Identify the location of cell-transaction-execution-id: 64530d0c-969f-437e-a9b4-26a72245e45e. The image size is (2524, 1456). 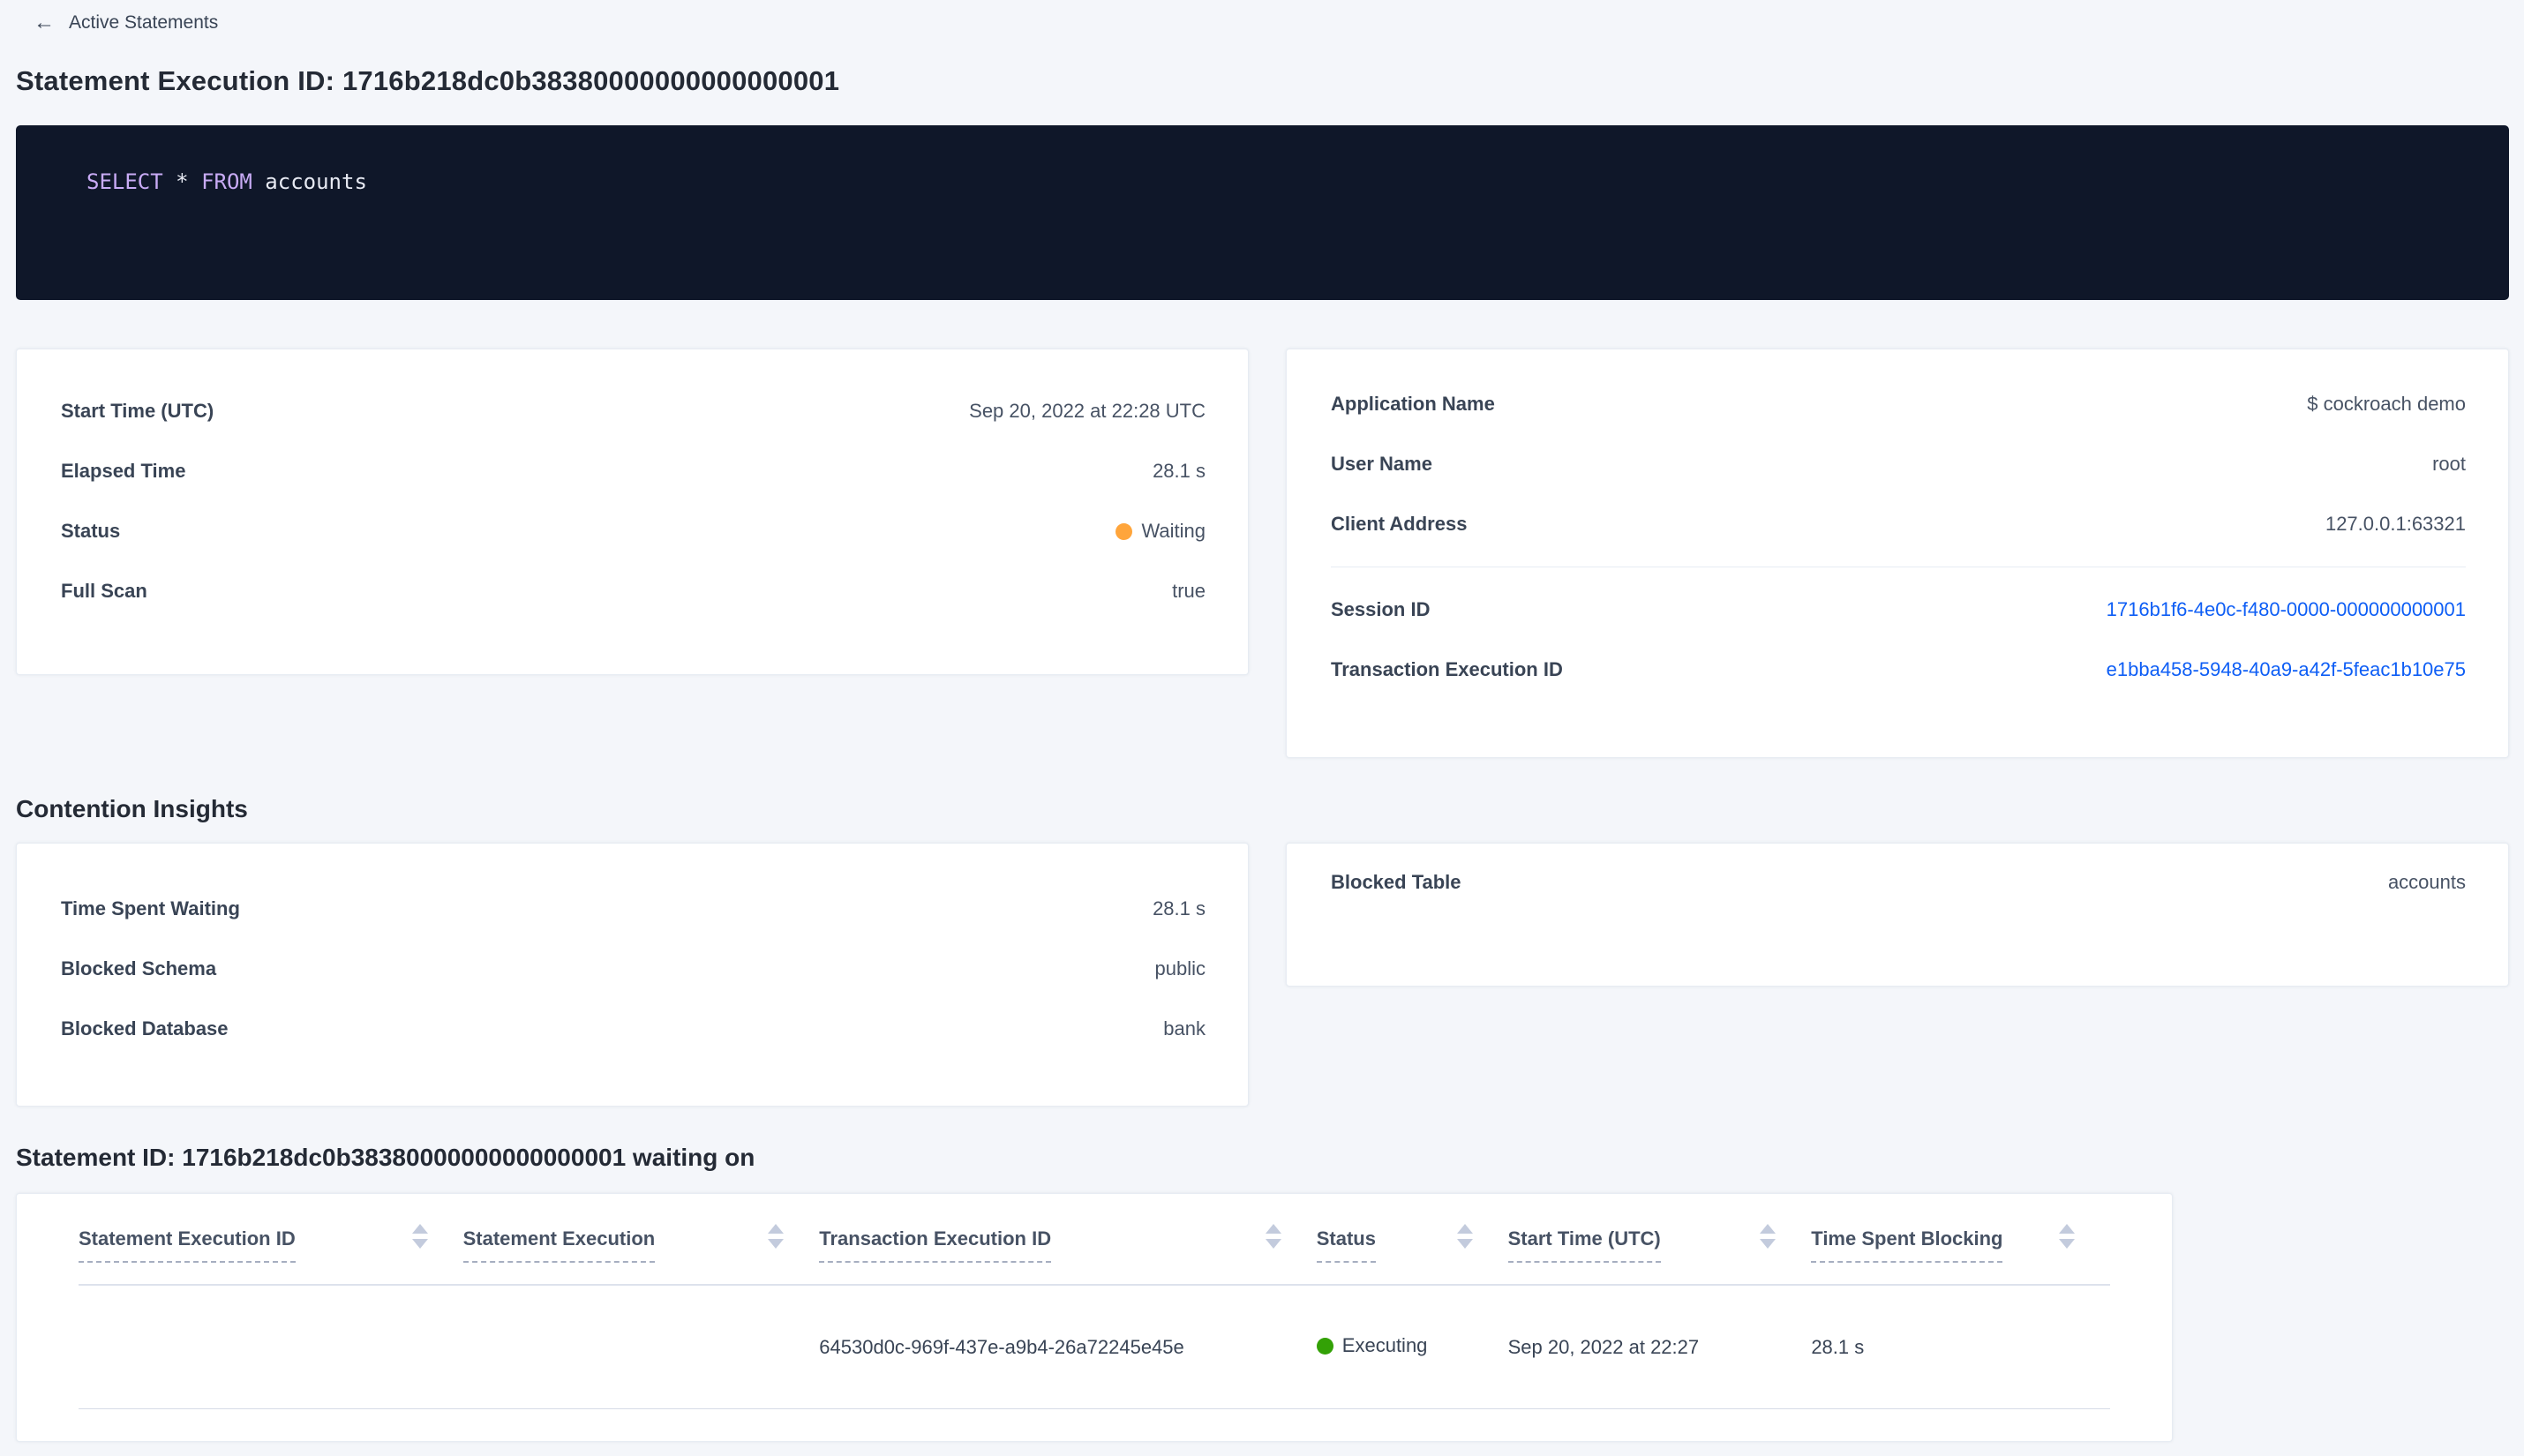
(1001, 1346).